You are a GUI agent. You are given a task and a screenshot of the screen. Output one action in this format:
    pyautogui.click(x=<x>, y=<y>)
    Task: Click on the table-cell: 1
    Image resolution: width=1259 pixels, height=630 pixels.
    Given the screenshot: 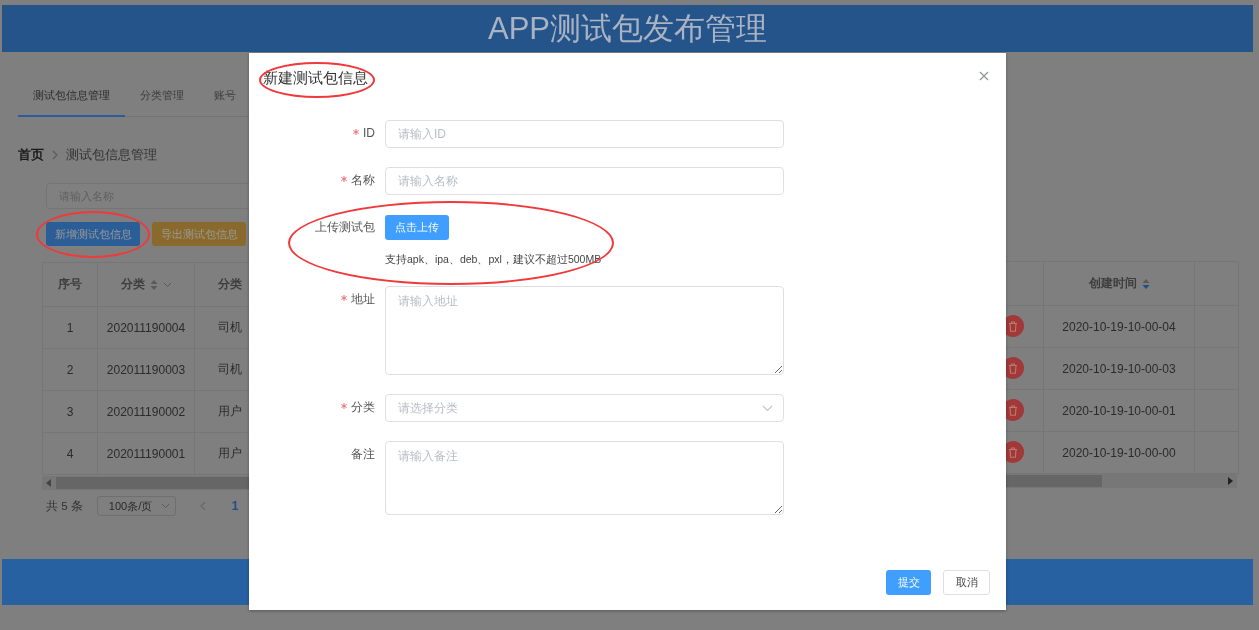 What is the action you would take?
    pyautogui.click(x=70, y=327)
    